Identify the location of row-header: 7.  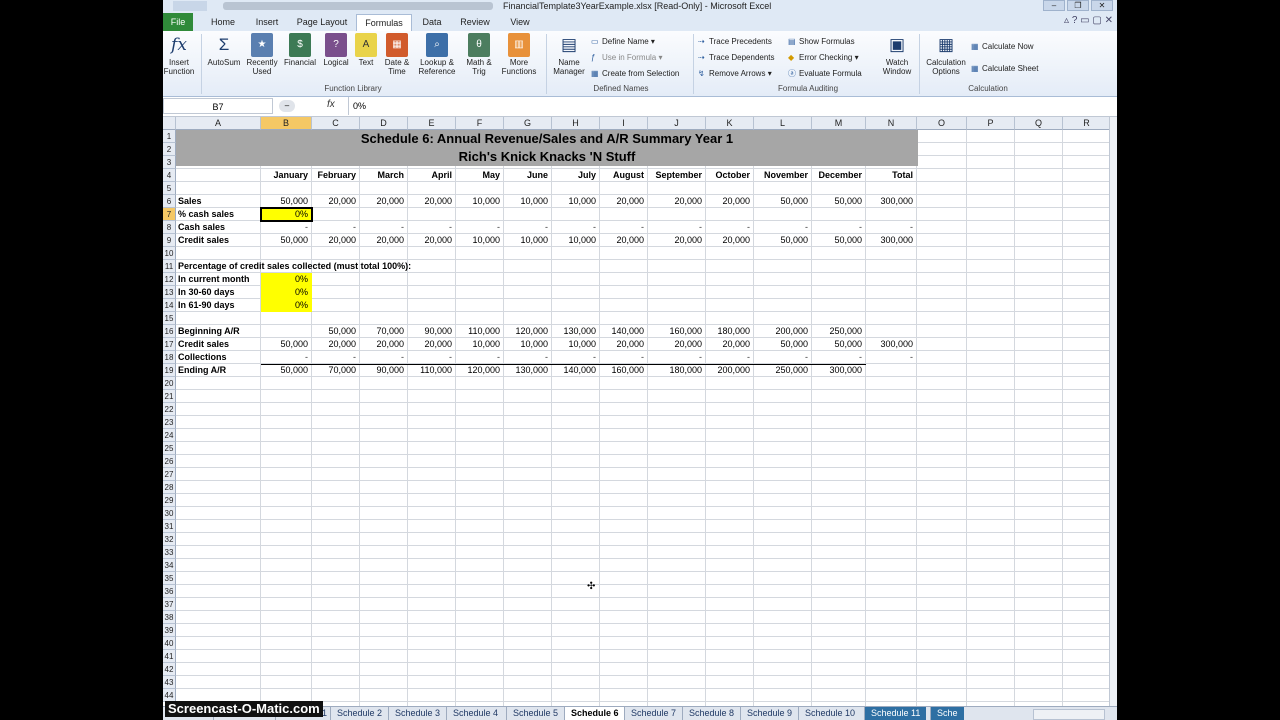
(169, 214).